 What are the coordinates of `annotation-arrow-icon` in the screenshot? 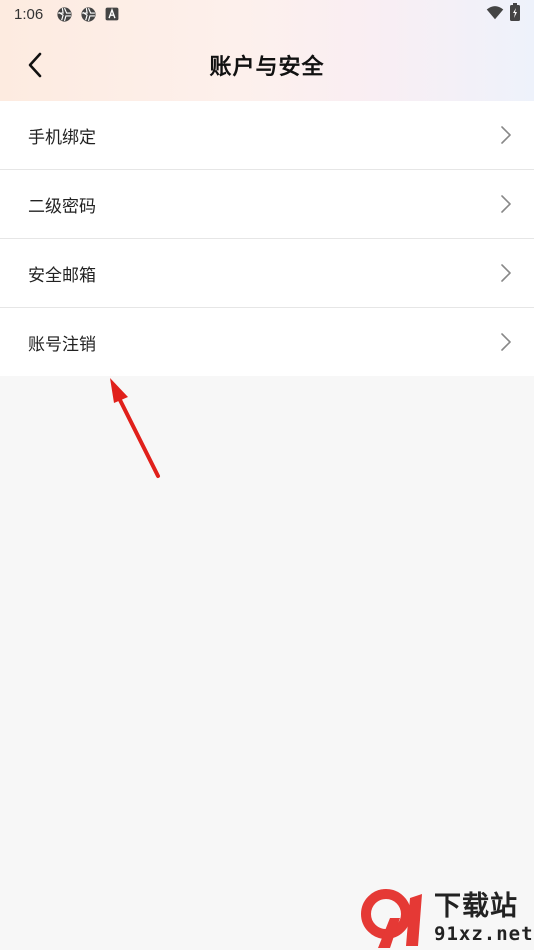 It's located at (135, 428).